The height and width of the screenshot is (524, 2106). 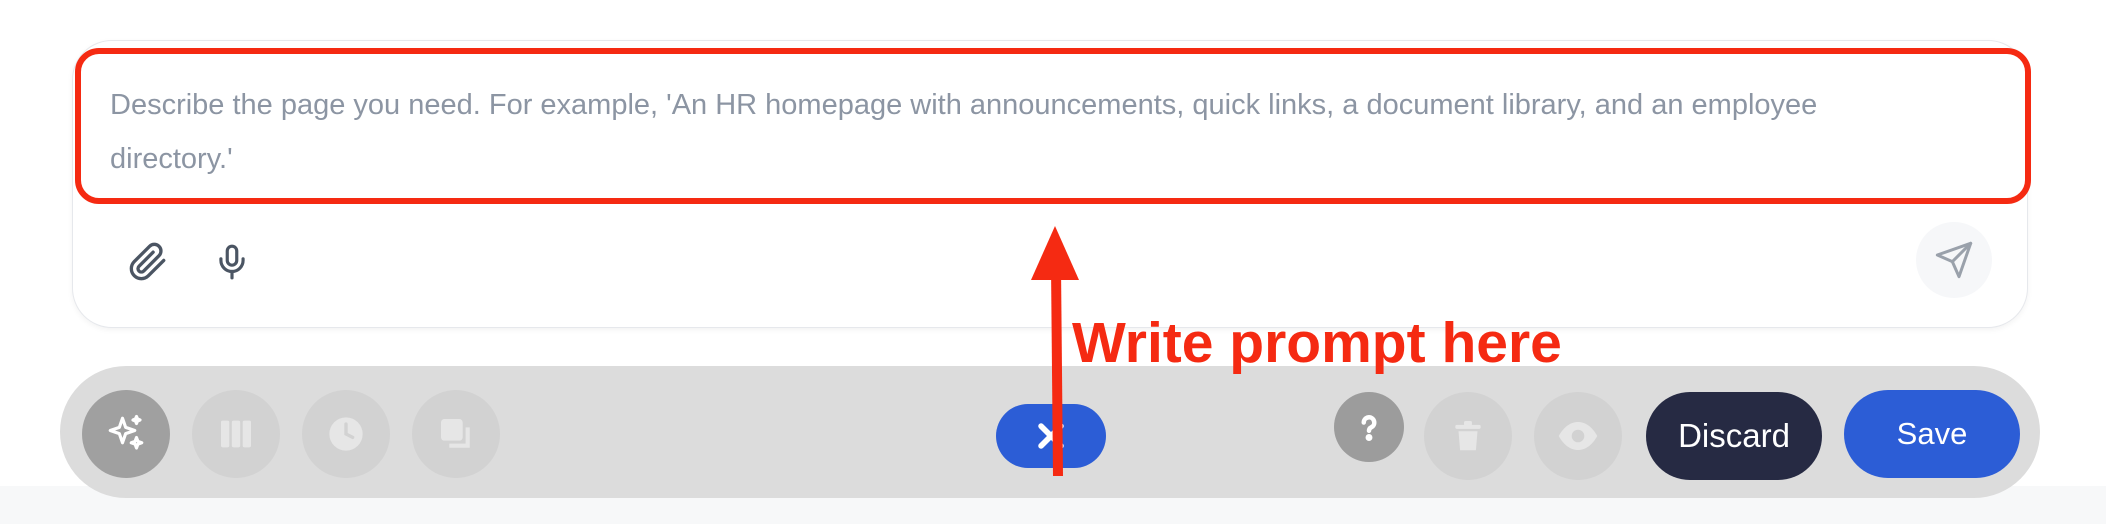 I want to click on copy-icon, so click(x=455, y=433).